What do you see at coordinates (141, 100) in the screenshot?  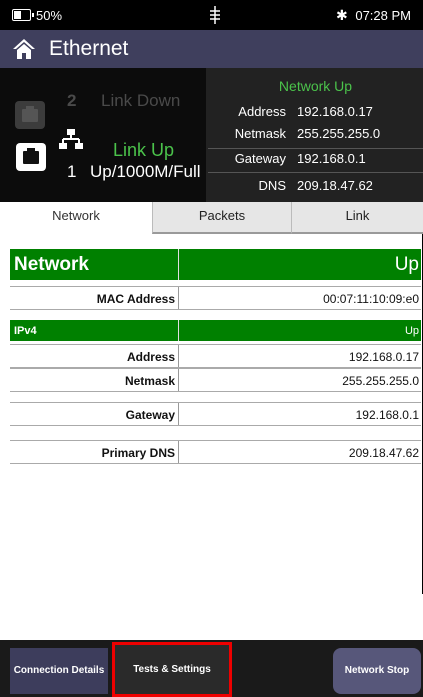 I see `port-2-state: Link Down` at bounding box center [141, 100].